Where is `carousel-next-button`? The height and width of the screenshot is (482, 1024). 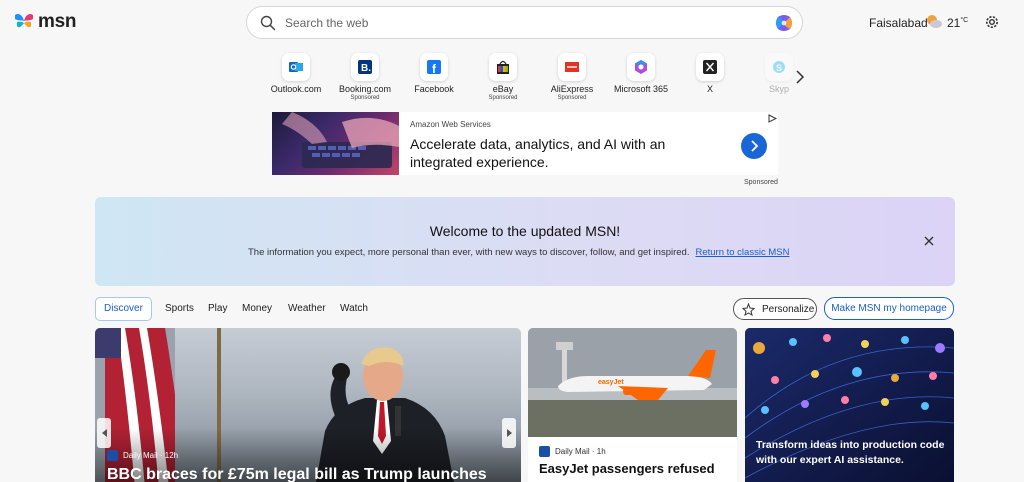 carousel-next-button is located at coordinates (509, 433).